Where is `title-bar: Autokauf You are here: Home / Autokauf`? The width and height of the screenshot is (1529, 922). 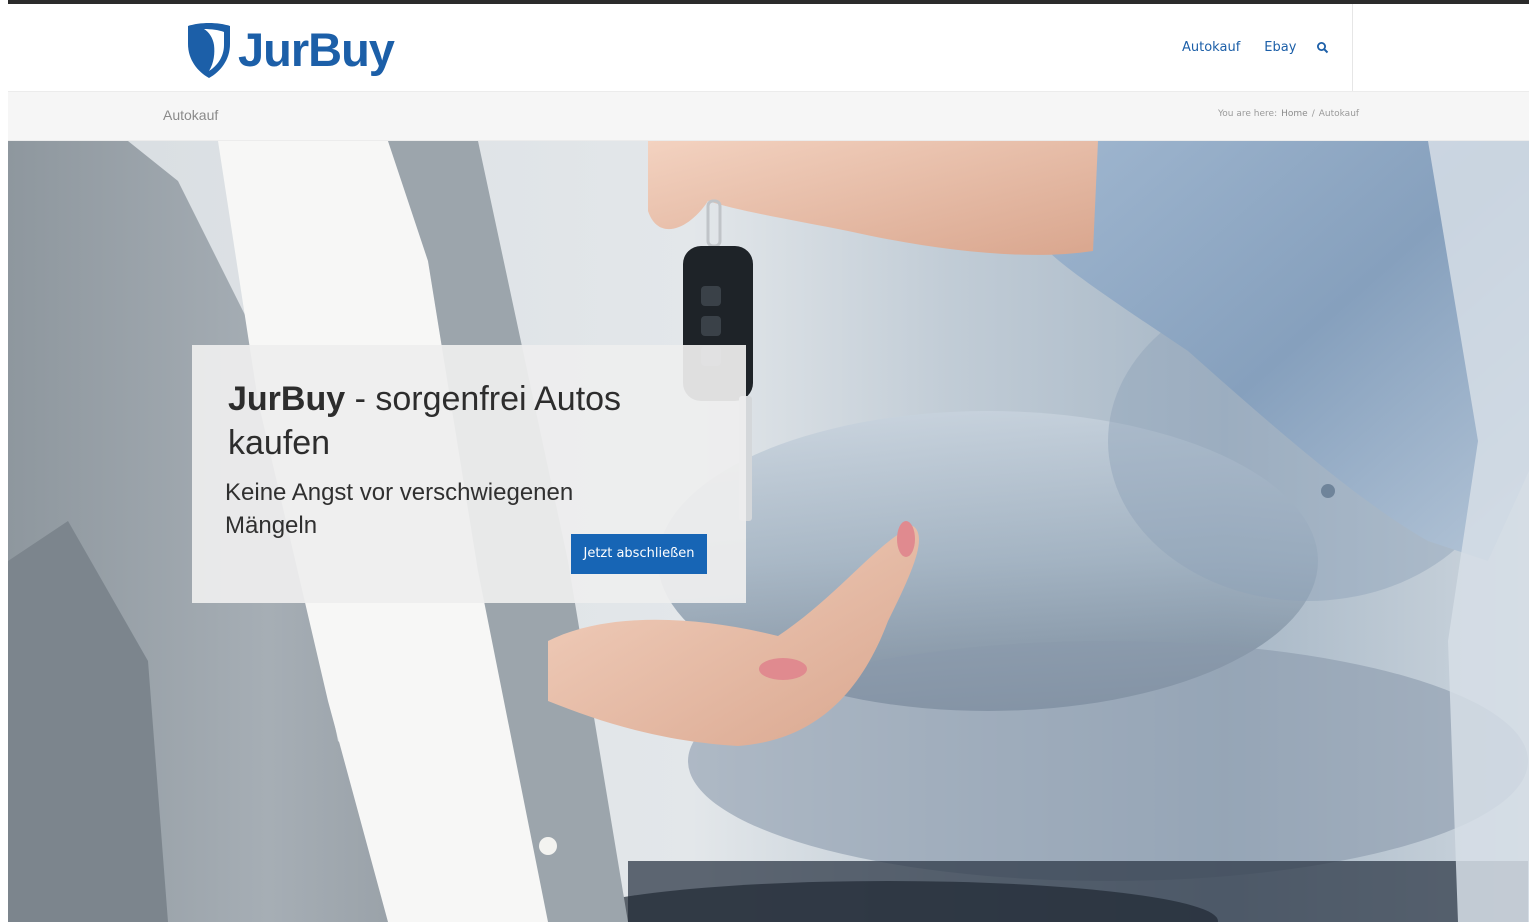 title-bar: Autokauf You are here: Home / Autokauf is located at coordinates (768, 116).